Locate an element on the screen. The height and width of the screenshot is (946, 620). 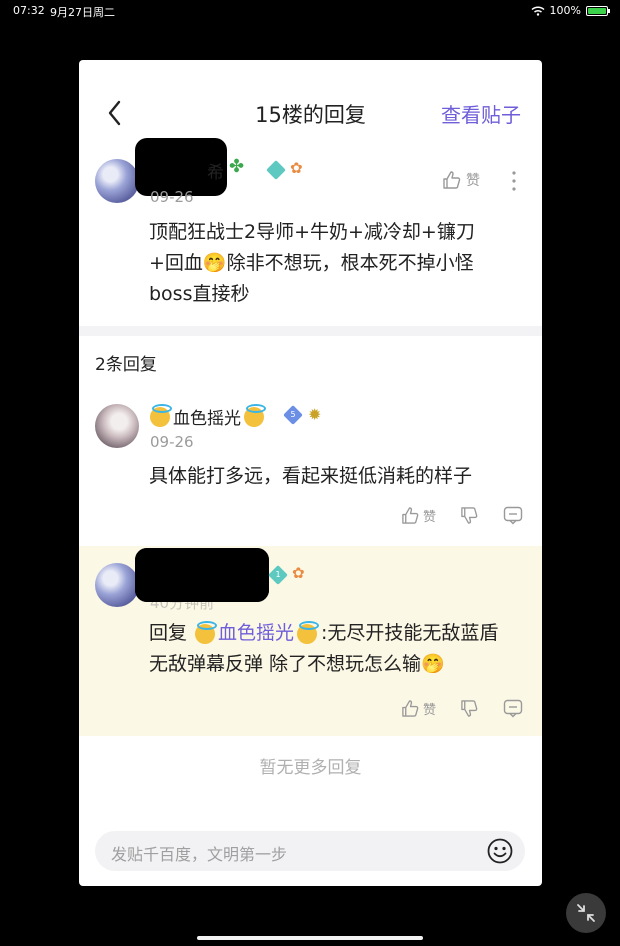
reply-content: 回复 血色摇光 :无尽开技能无敌蓝盾 无敌弹幕反弹 除了不想玩怎么输🤭 is located at coordinates (341, 649).